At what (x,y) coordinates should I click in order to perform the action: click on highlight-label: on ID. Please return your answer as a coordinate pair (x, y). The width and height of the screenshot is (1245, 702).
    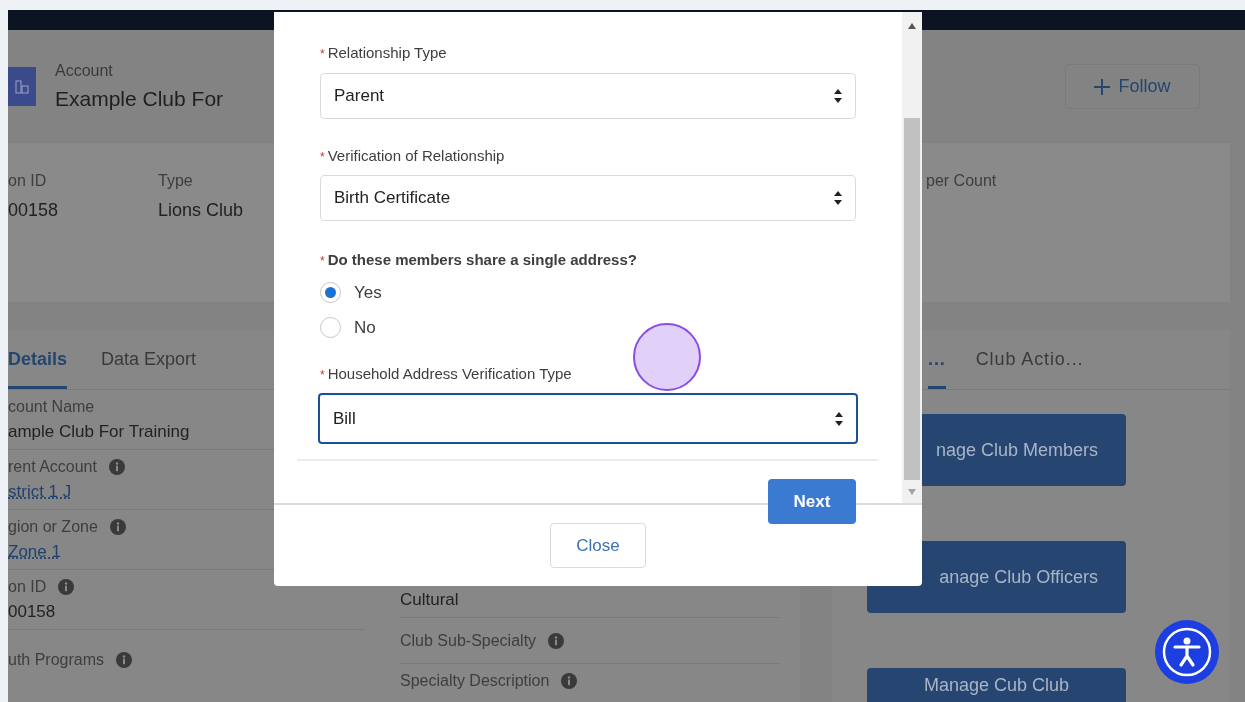
    Looking at the image, I should click on (28, 181).